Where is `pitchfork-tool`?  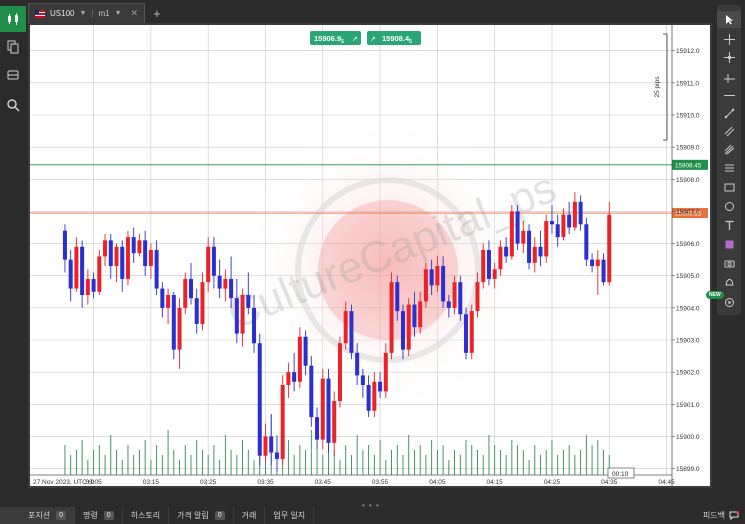 pitchfork-tool is located at coordinates (729, 149).